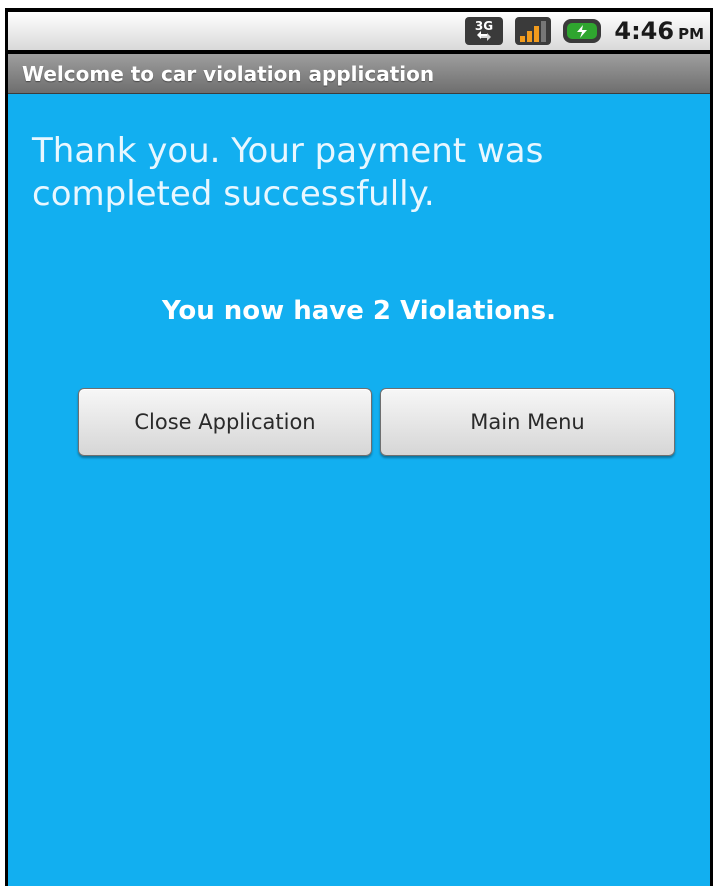 The image size is (718, 891). I want to click on status-time: 4:46, so click(644, 31).